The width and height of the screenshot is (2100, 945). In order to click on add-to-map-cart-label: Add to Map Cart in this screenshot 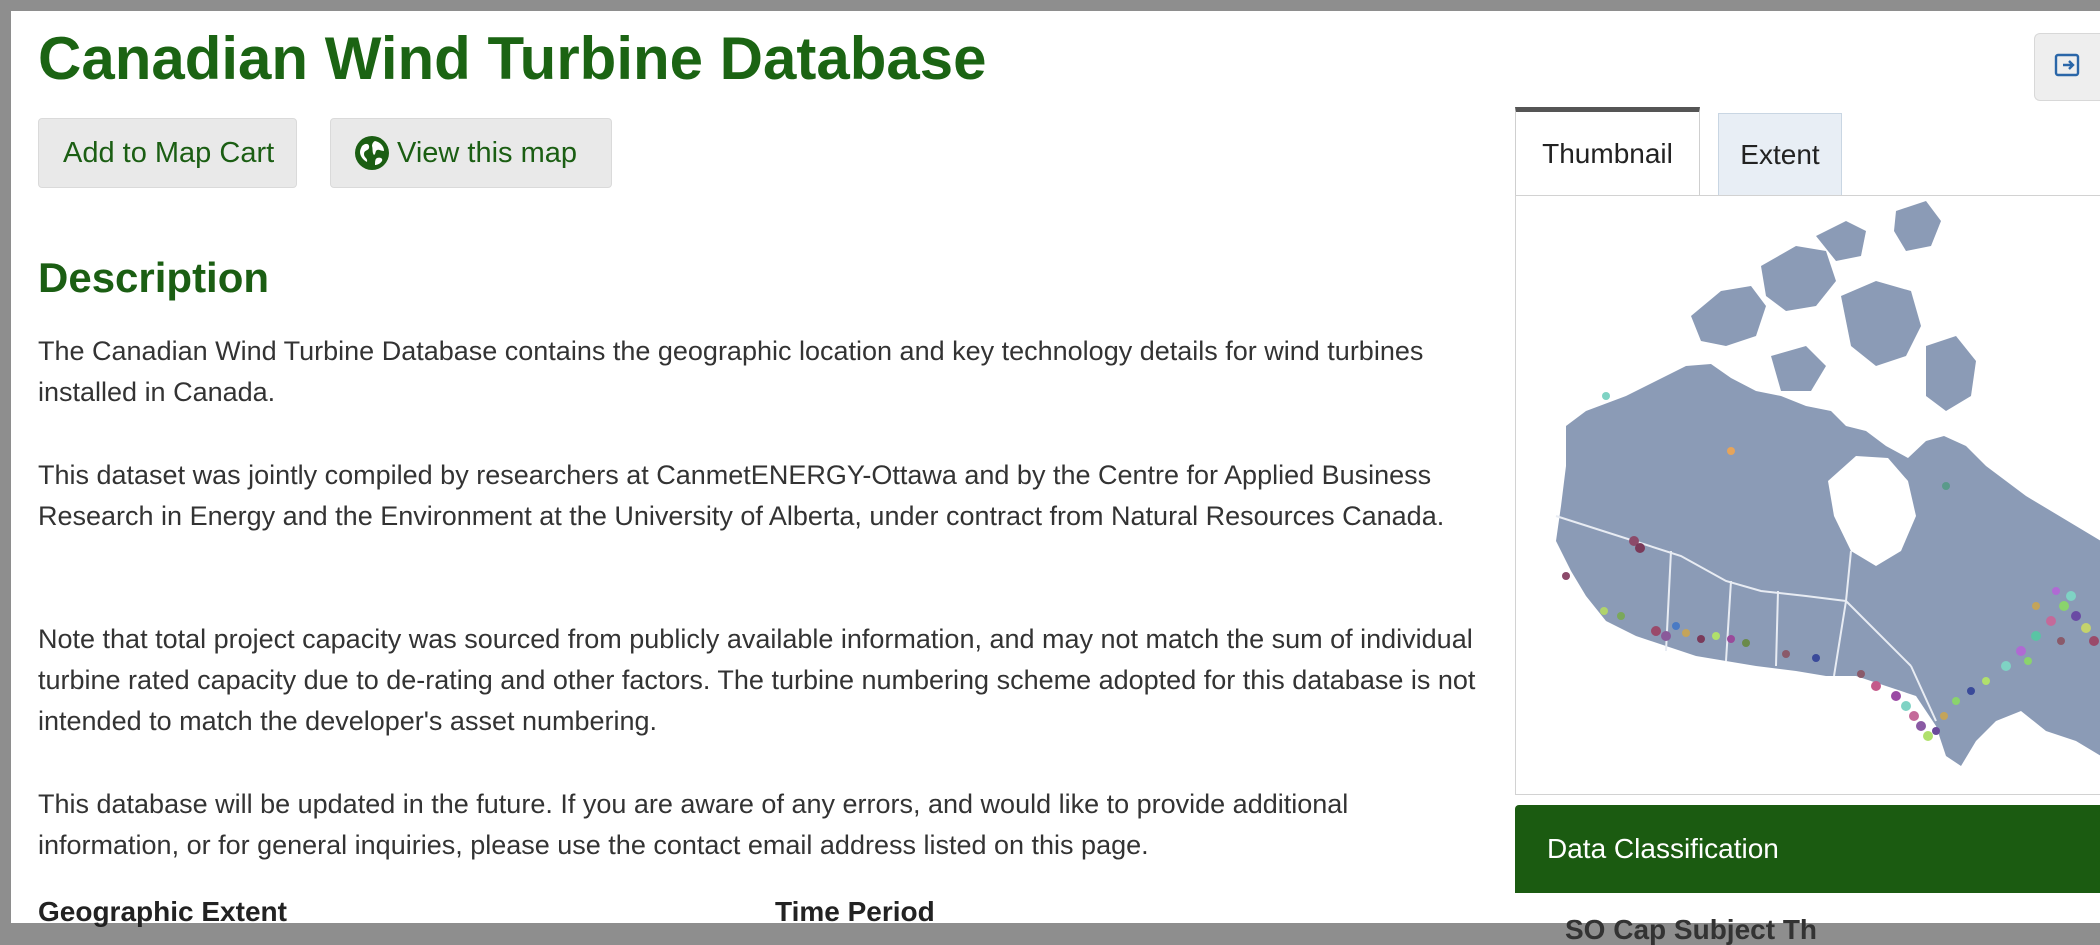, I will do `click(169, 152)`.